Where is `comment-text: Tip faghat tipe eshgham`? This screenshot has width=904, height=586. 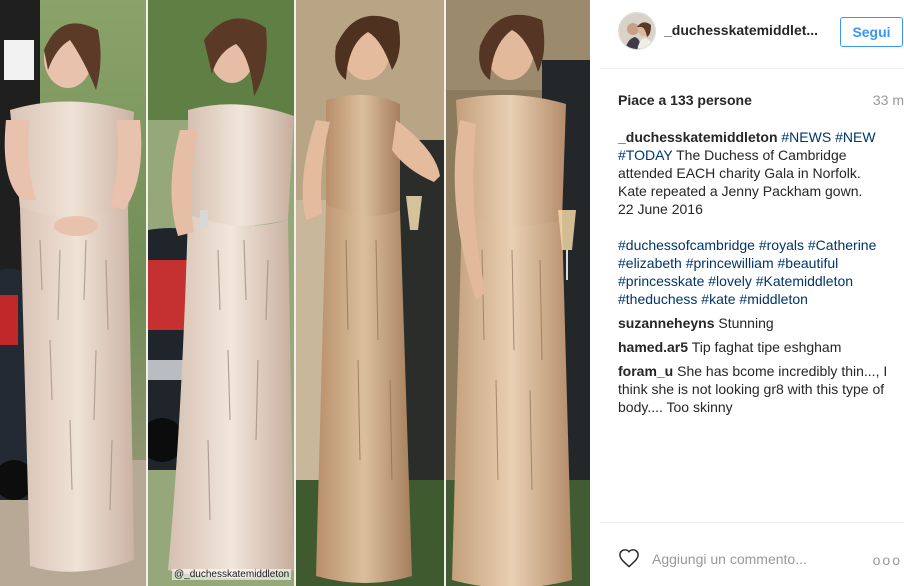 comment-text: Tip faghat tipe eshgham is located at coordinates (766, 347).